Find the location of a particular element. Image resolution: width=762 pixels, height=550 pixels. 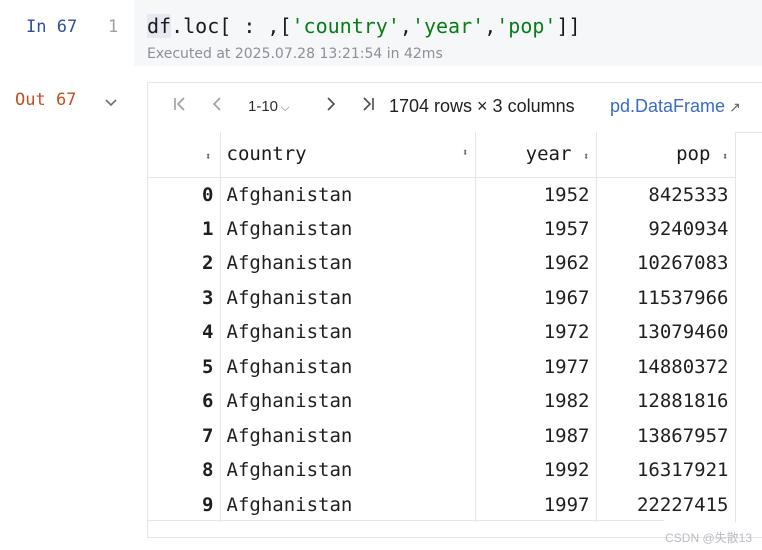

table-row: 7 Afghanistan 1987 13867957 is located at coordinates (442, 435).